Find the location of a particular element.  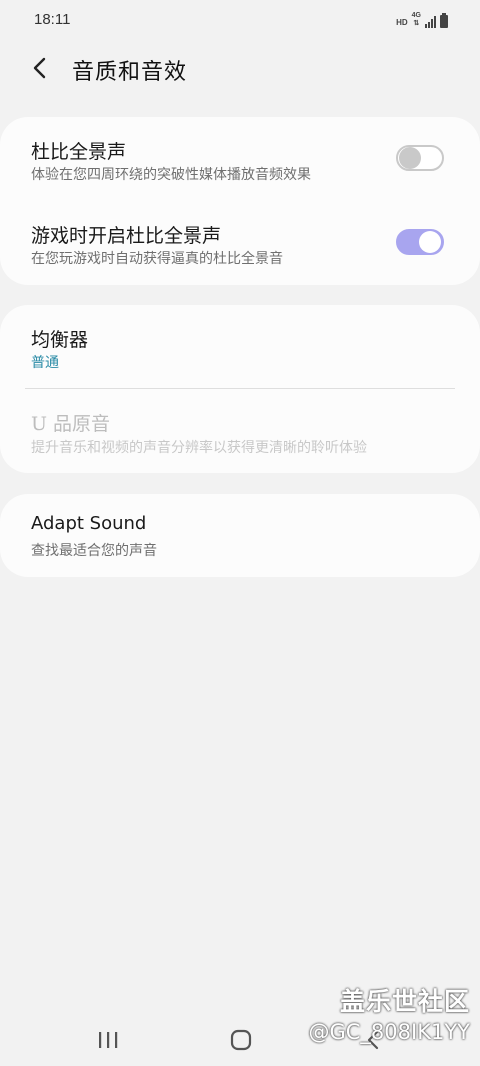

network-type-icon: 4G ⇅ is located at coordinates (416, 19).